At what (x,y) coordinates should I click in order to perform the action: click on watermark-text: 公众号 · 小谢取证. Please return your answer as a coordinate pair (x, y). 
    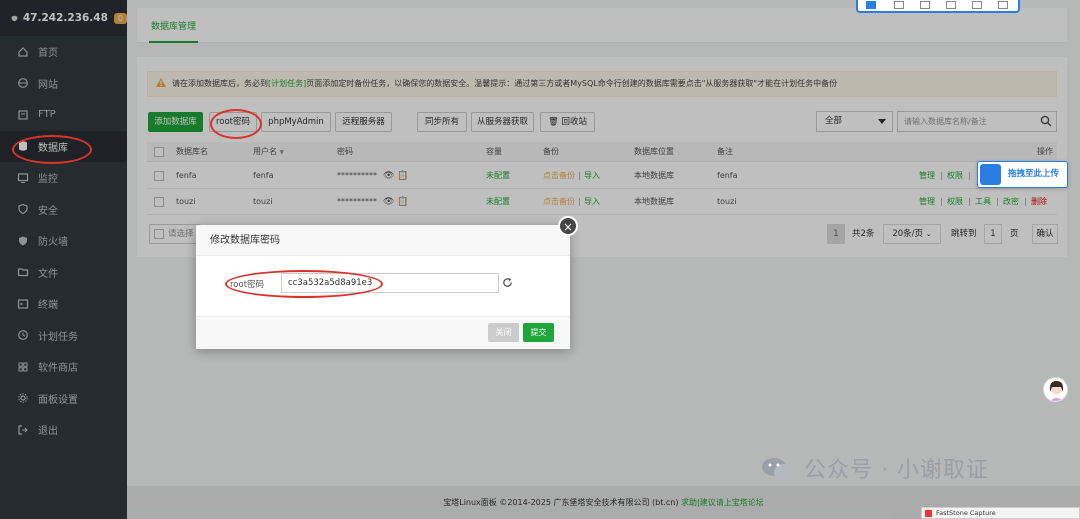
    Looking at the image, I should click on (896, 470).